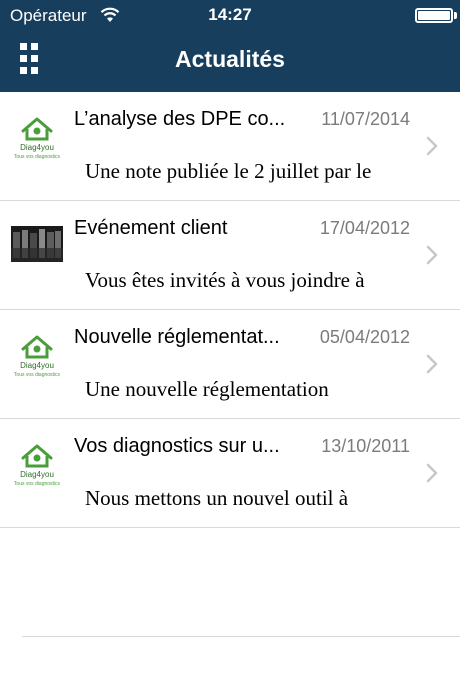 This screenshot has height=690, width=460. I want to click on news-title: Evénement client, so click(151, 228).